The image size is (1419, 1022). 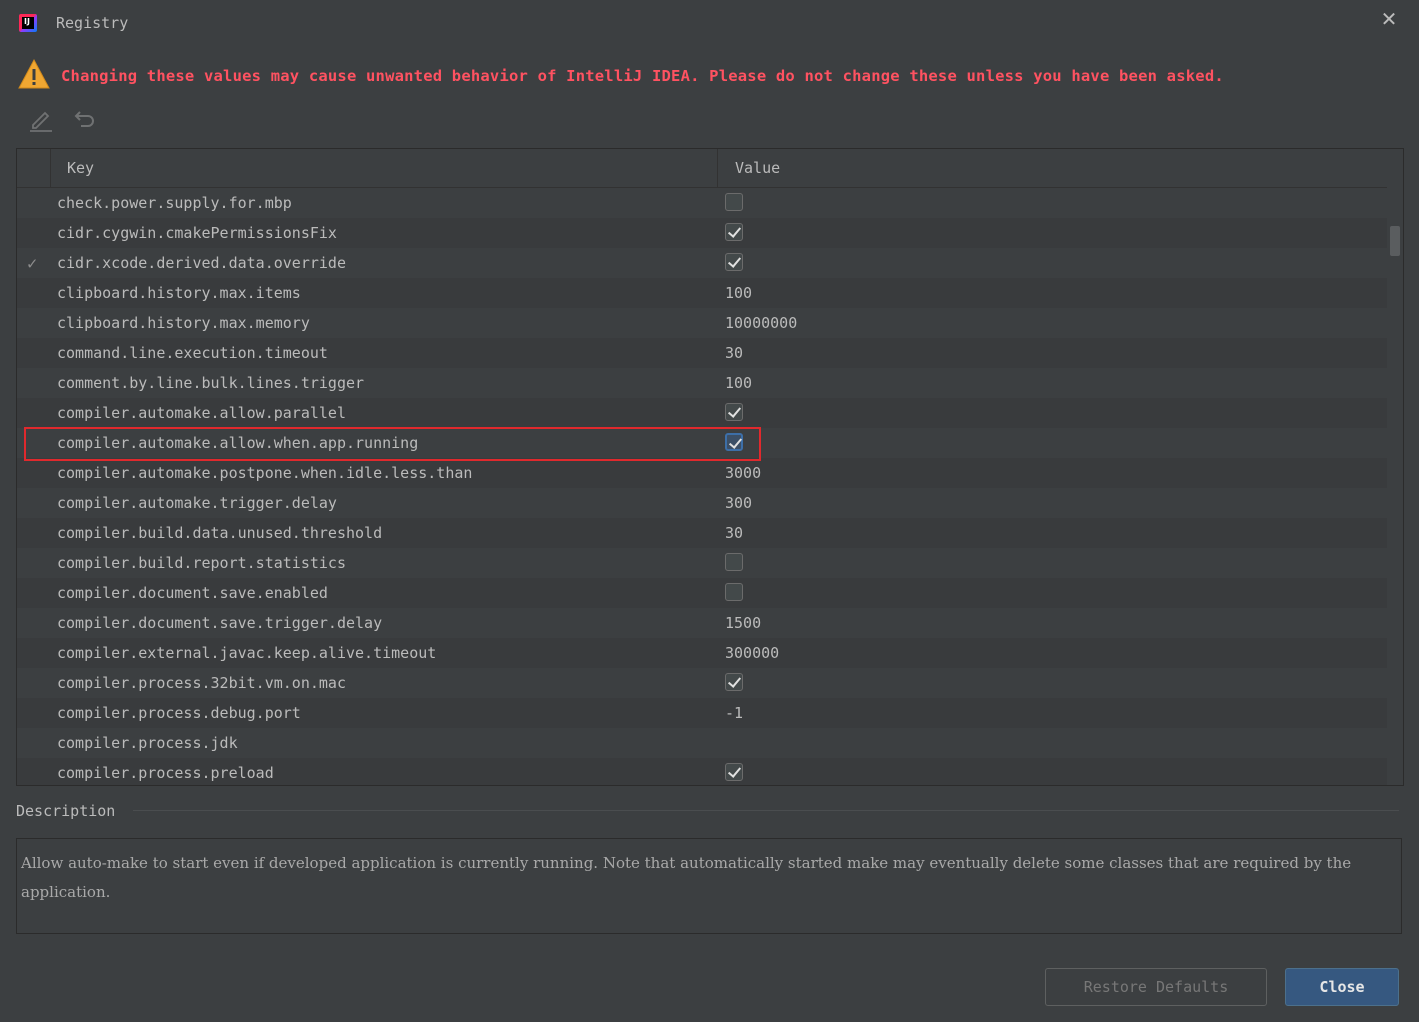 I want to click on undo-icon, so click(x=85, y=119).